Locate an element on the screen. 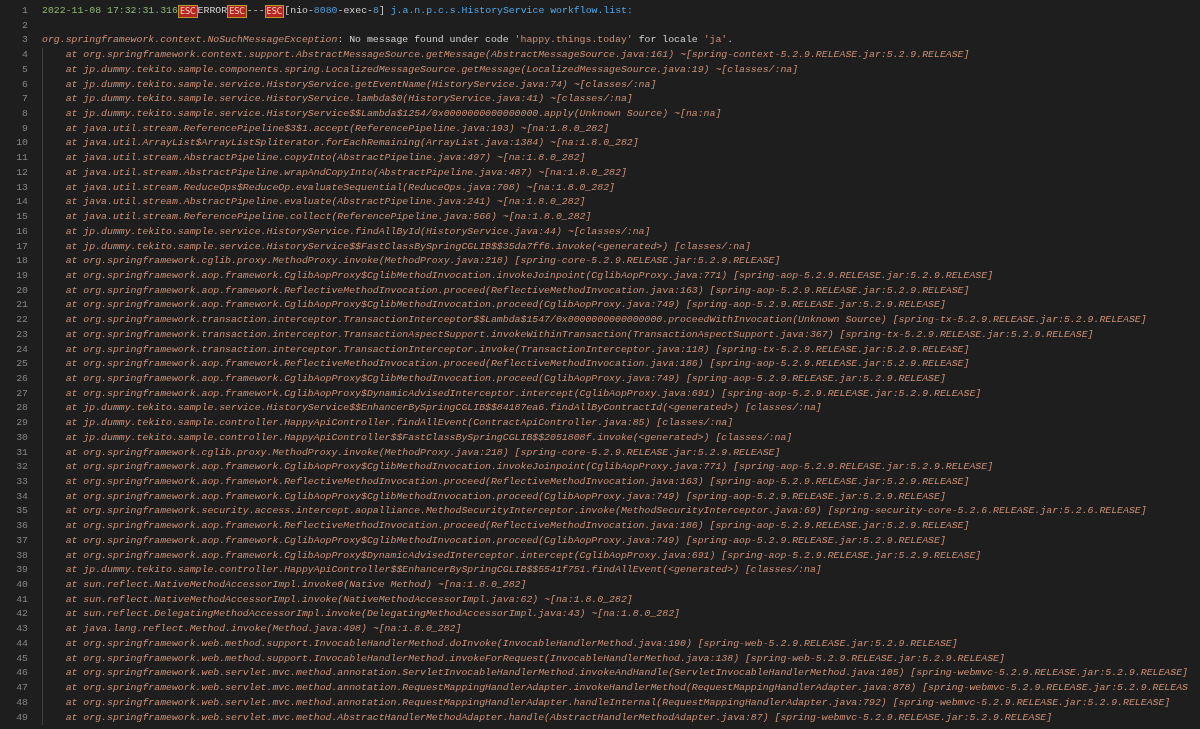 This screenshot has height=729, width=1200. line-number: 43 is located at coordinates (21, 629).